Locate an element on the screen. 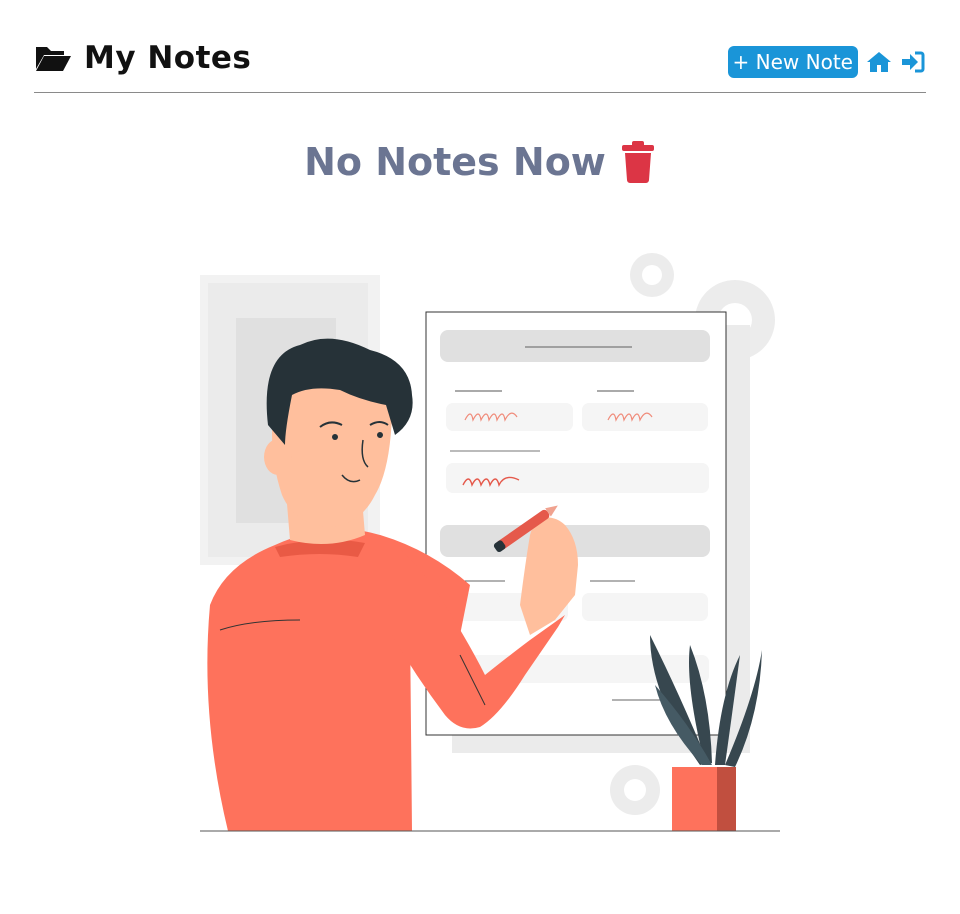 The height and width of the screenshot is (914, 960). brand: My Notes is located at coordinates (142, 58).